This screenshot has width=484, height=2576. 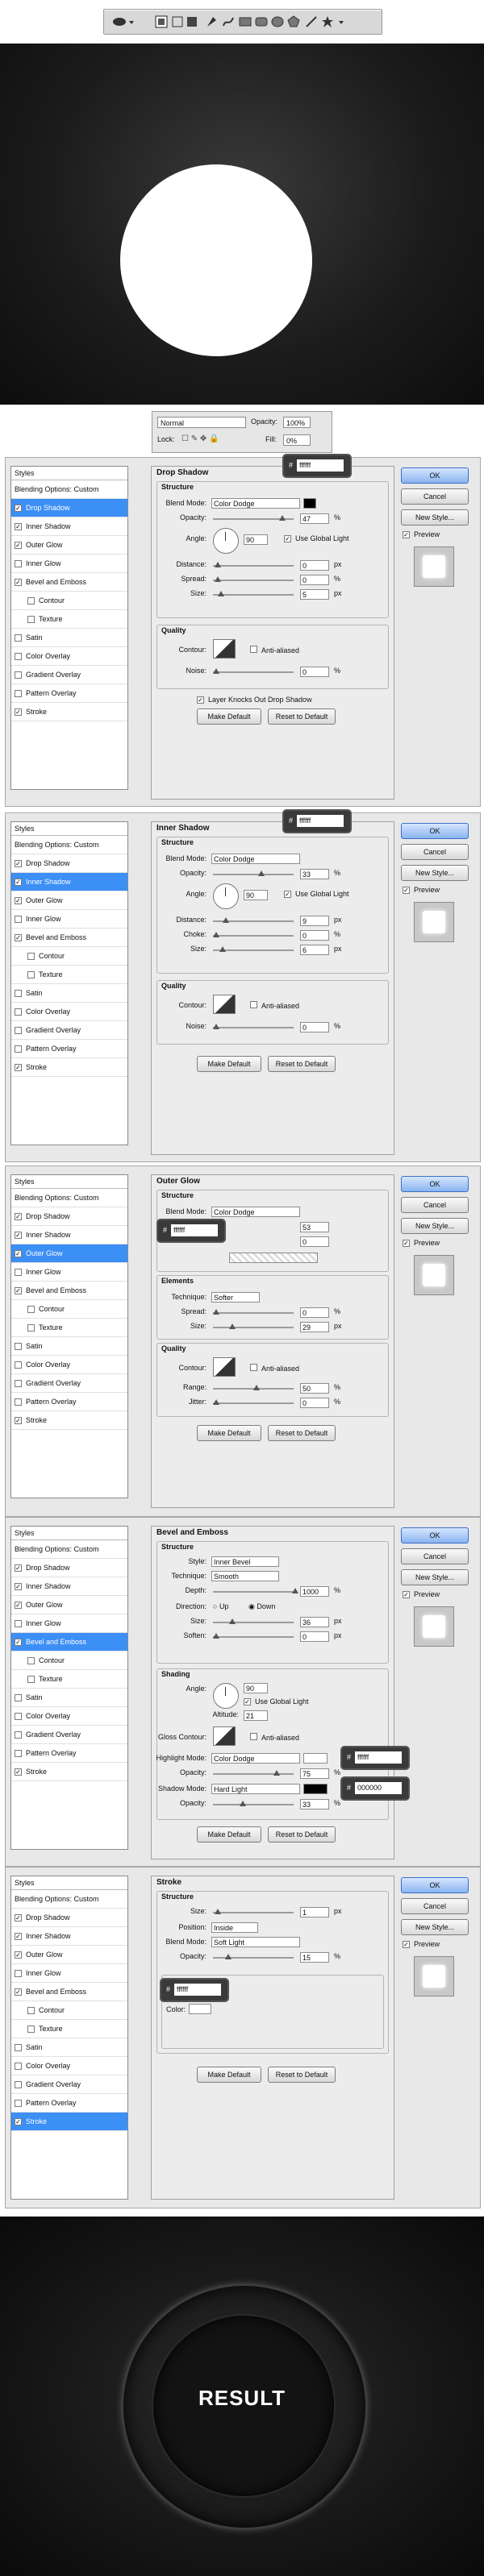 What do you see at coordinates (314, 1912) in the screenshot?
I see `size-field: 1` at bounding box center [314, 1912].